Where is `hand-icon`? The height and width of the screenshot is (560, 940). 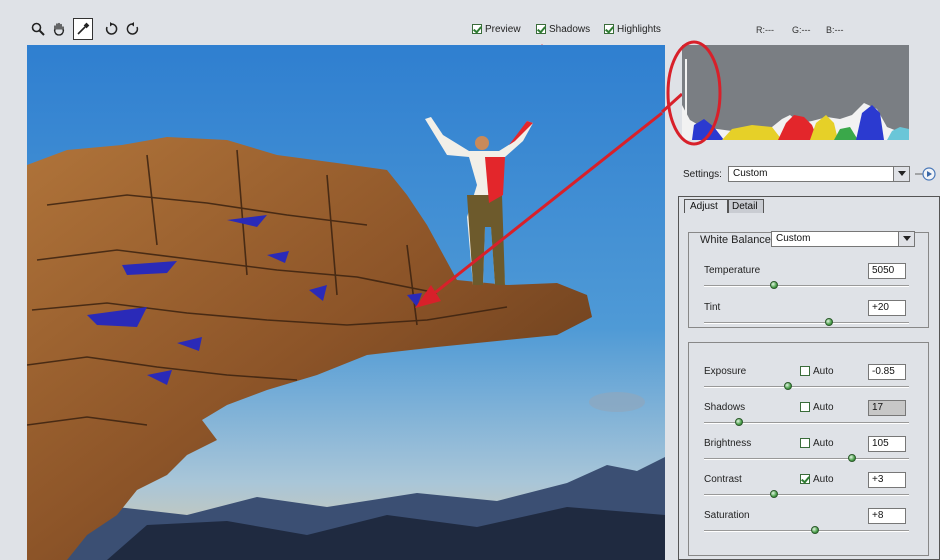
hand-icon is located at coordinates (59, 29).